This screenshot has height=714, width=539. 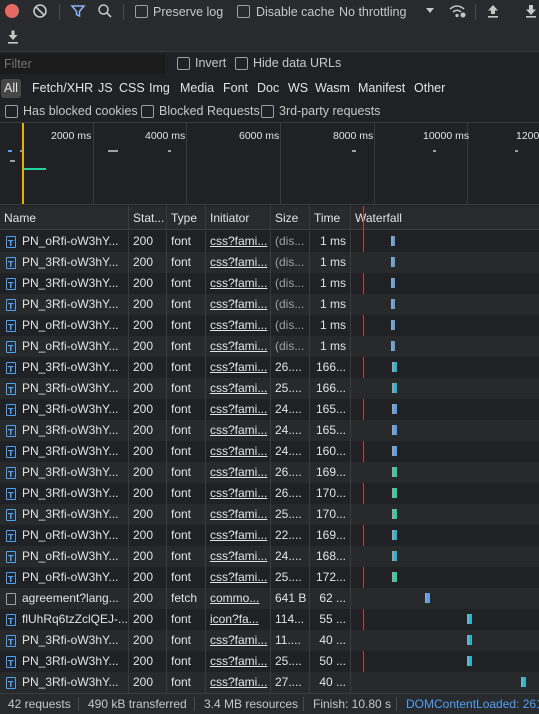 I want to click on invert-checkbox, so click(x=183, y=63).